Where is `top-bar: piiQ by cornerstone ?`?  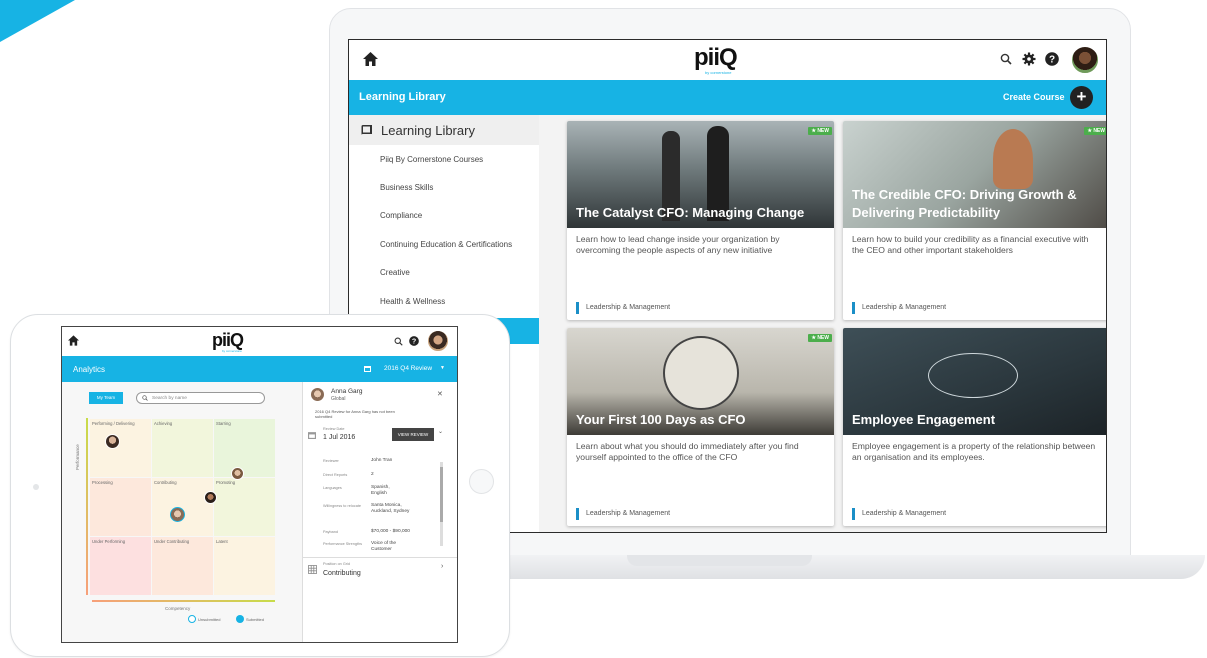
top-bar: piiQ by cornerstone ? is located at coordinates (727, 60).